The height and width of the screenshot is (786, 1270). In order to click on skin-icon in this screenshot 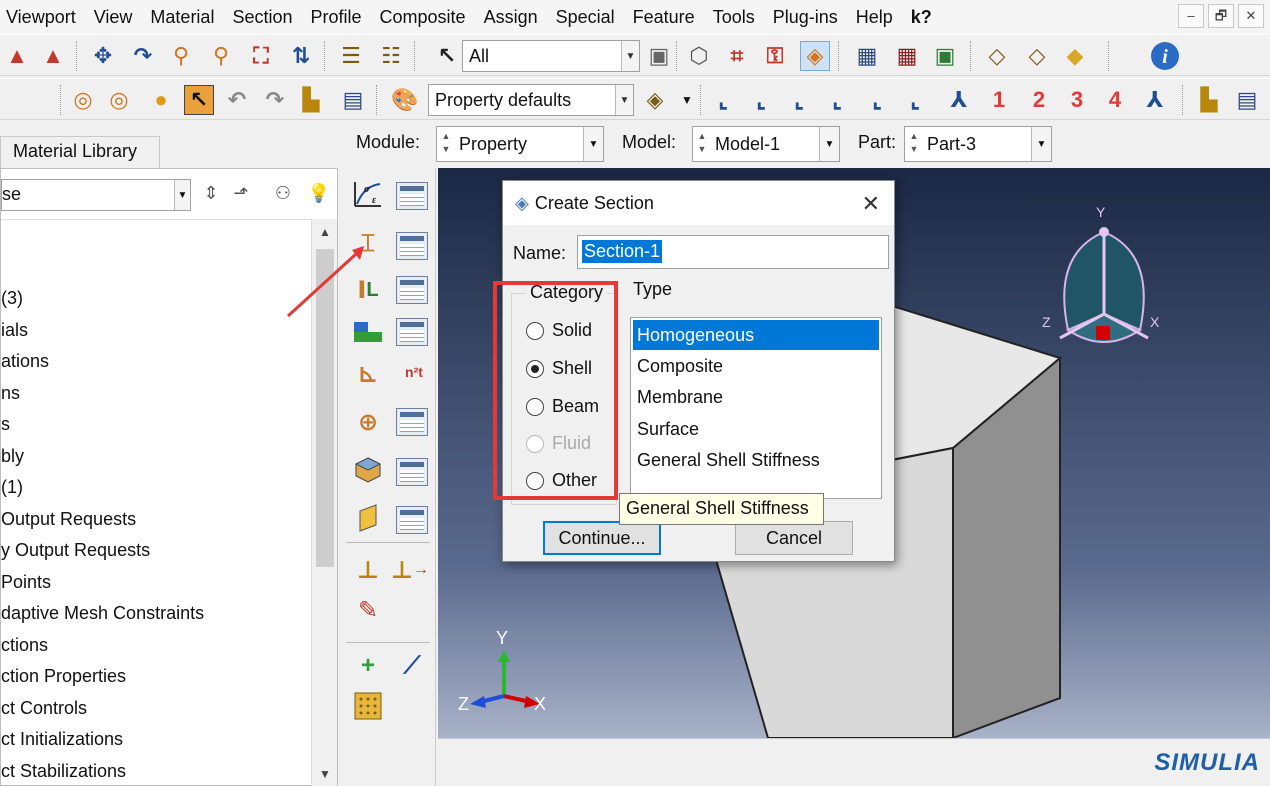, I will do `click(368, 518)`.